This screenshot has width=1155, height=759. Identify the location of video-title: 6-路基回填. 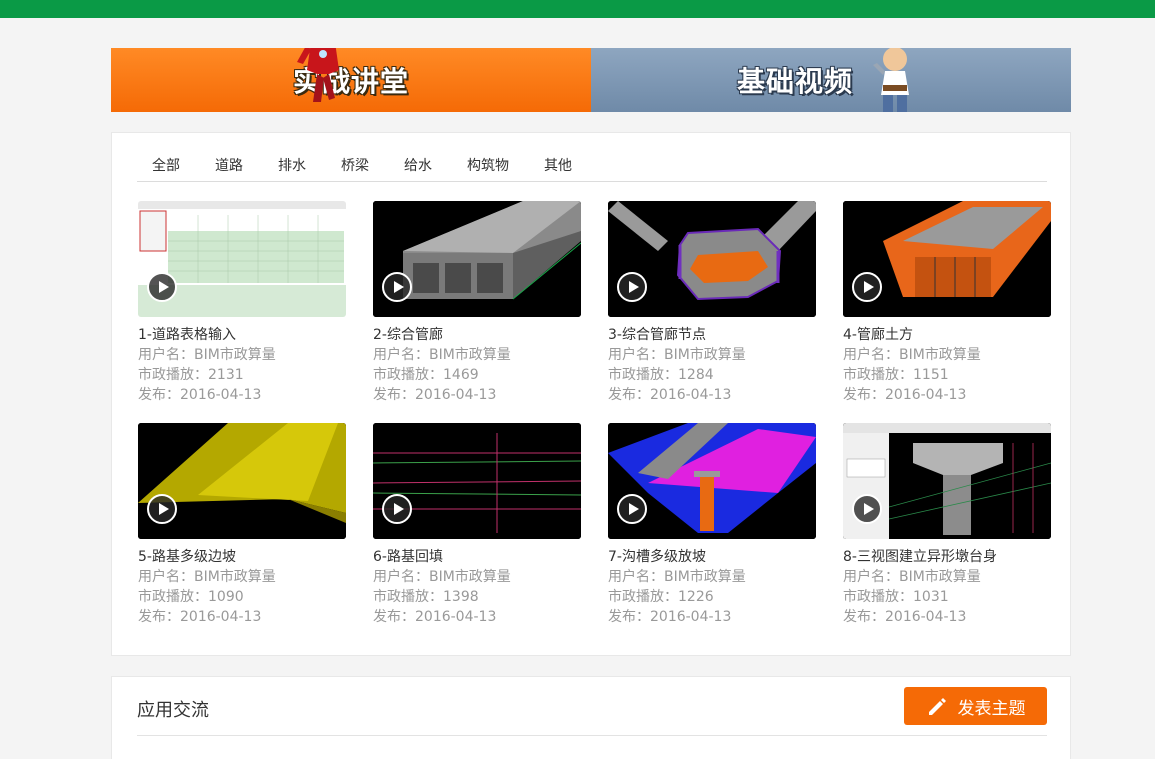
(478, 557).